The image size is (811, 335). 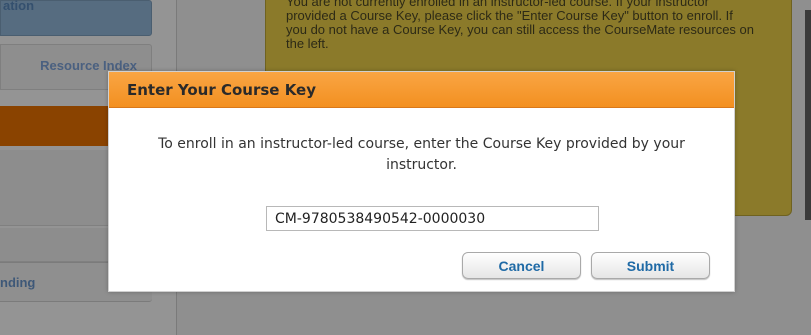 I want to click on cancel-button: Cancel, so click(x=521, y=265).